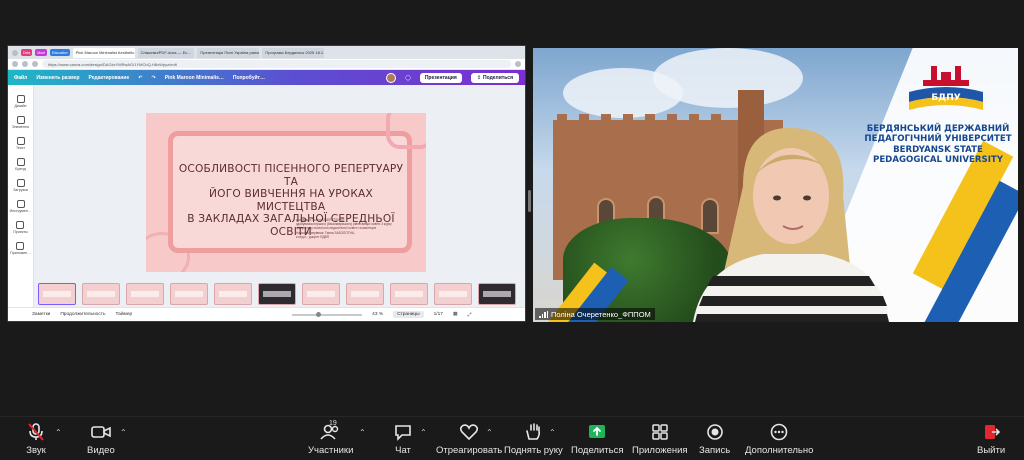  I want to click on split-view-divider, so click(529, 201).